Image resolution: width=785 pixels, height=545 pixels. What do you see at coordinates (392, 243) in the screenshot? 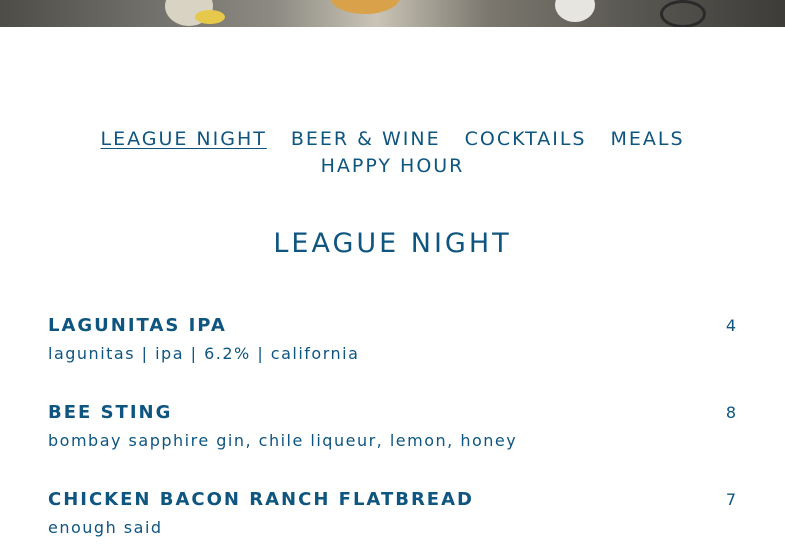
I see `section-title: LEAGUE NIGHT` at bounding box center [392, 243].